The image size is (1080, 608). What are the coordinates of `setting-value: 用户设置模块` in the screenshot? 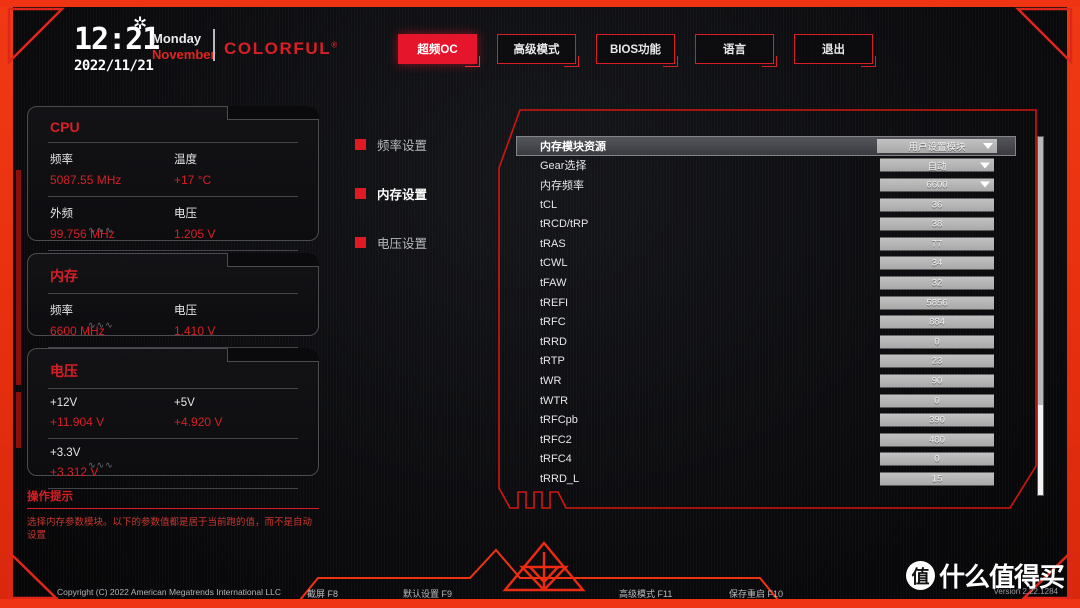 It's located at (937, 147).